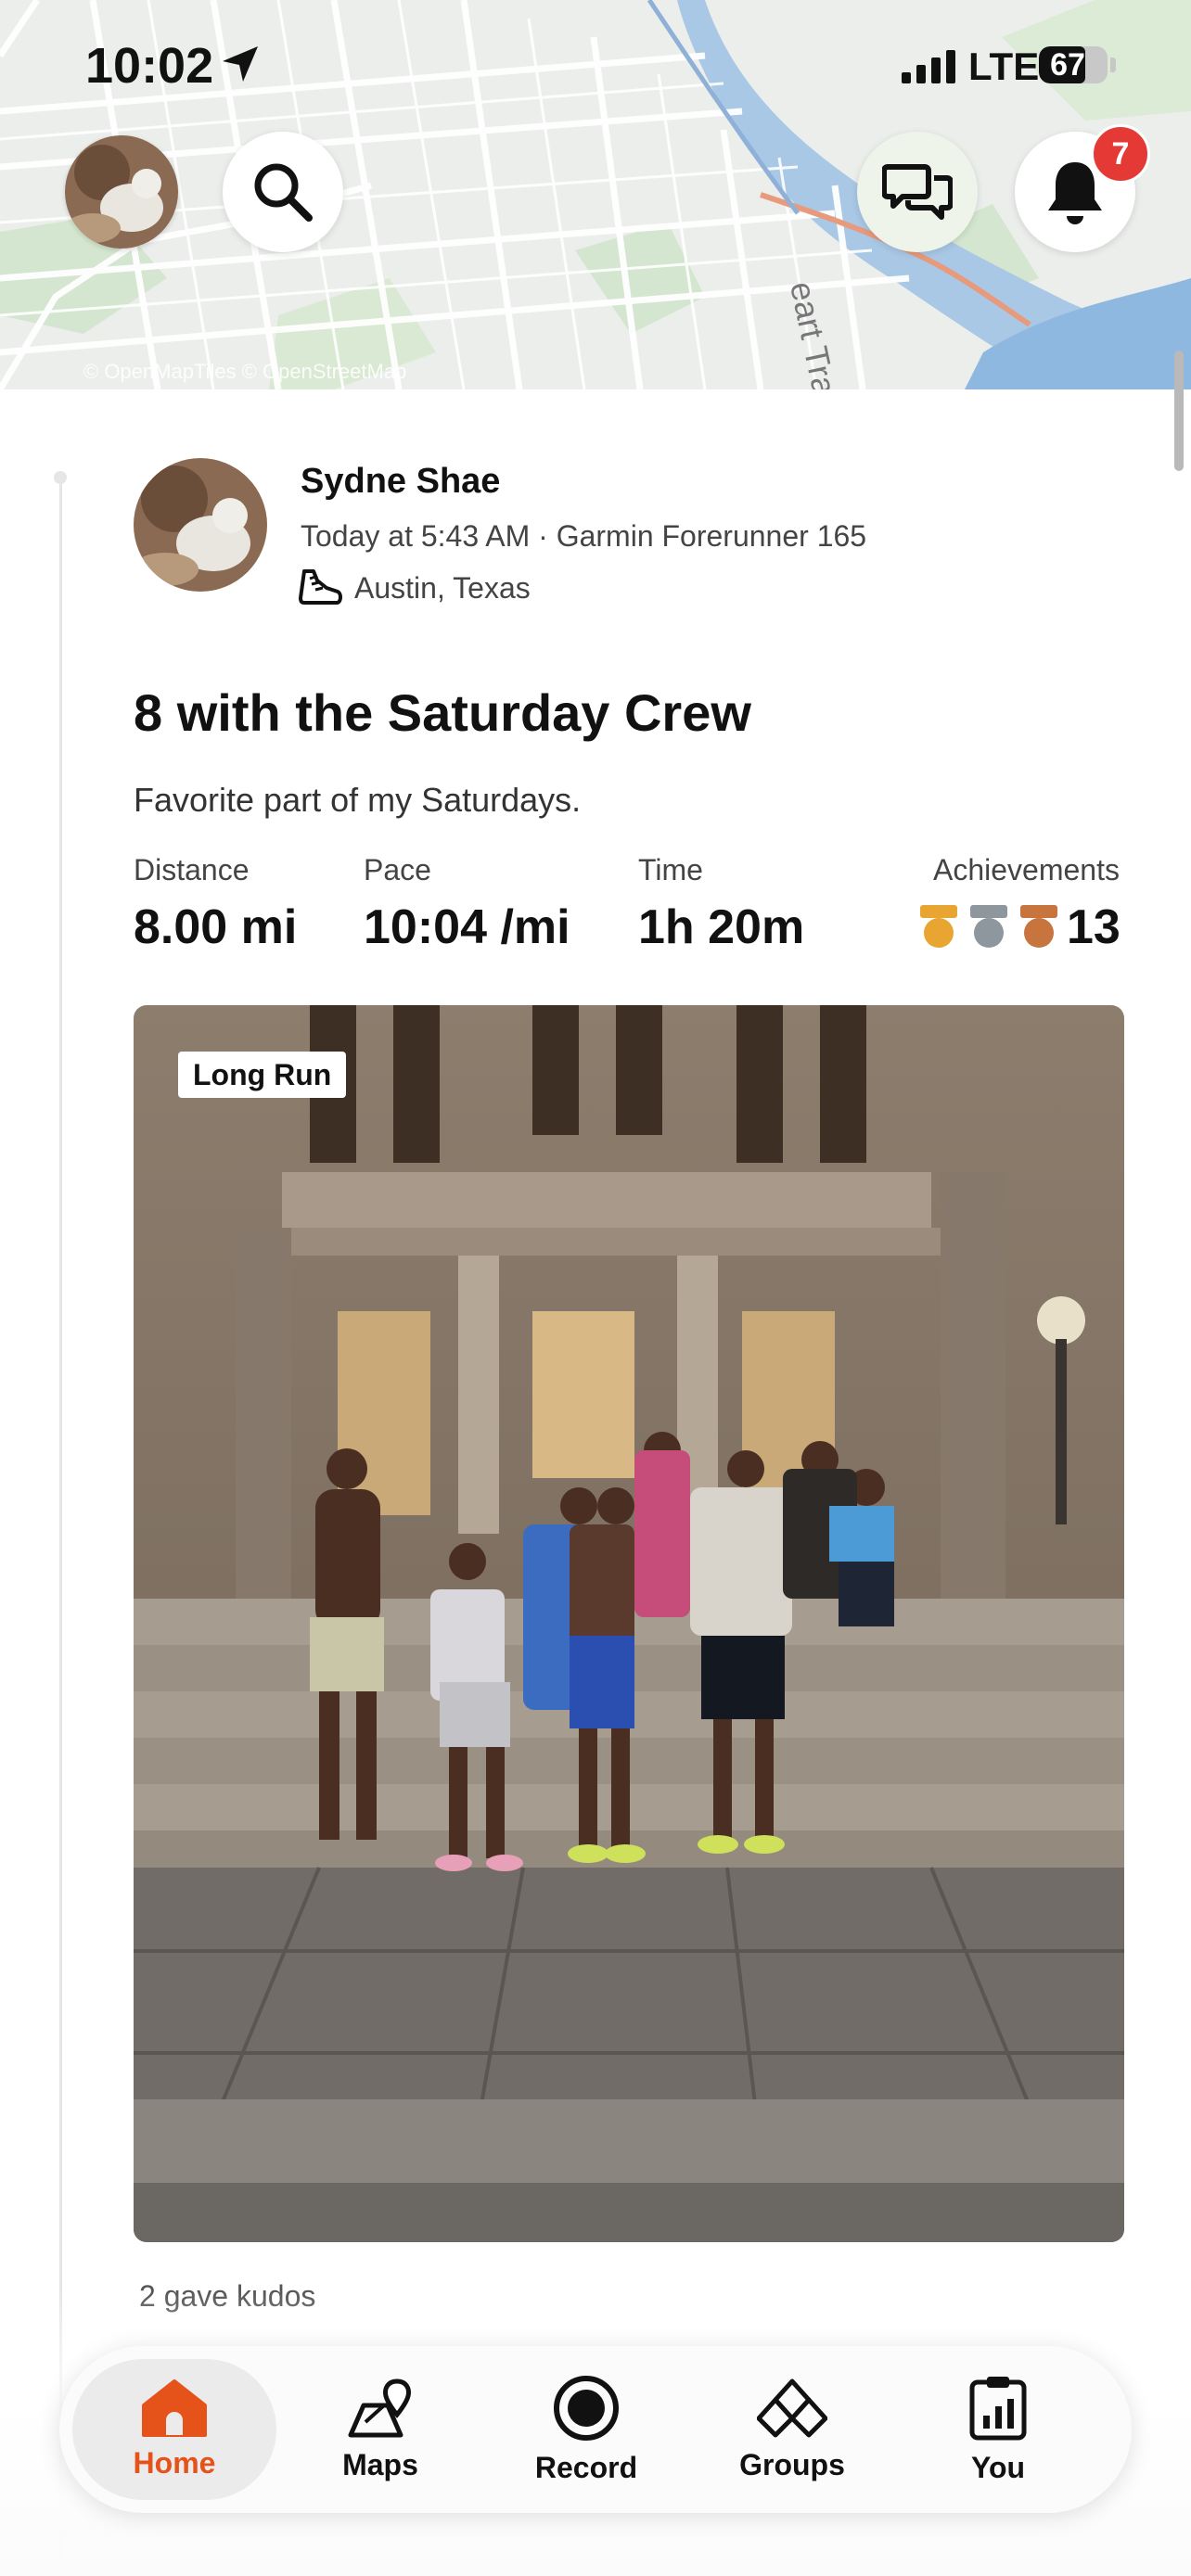 This screenshot has width=1191, height=2576. Describe the element at coordinates (998, 2467) in the screenshot. I see `tab-you-label: You` at that location.